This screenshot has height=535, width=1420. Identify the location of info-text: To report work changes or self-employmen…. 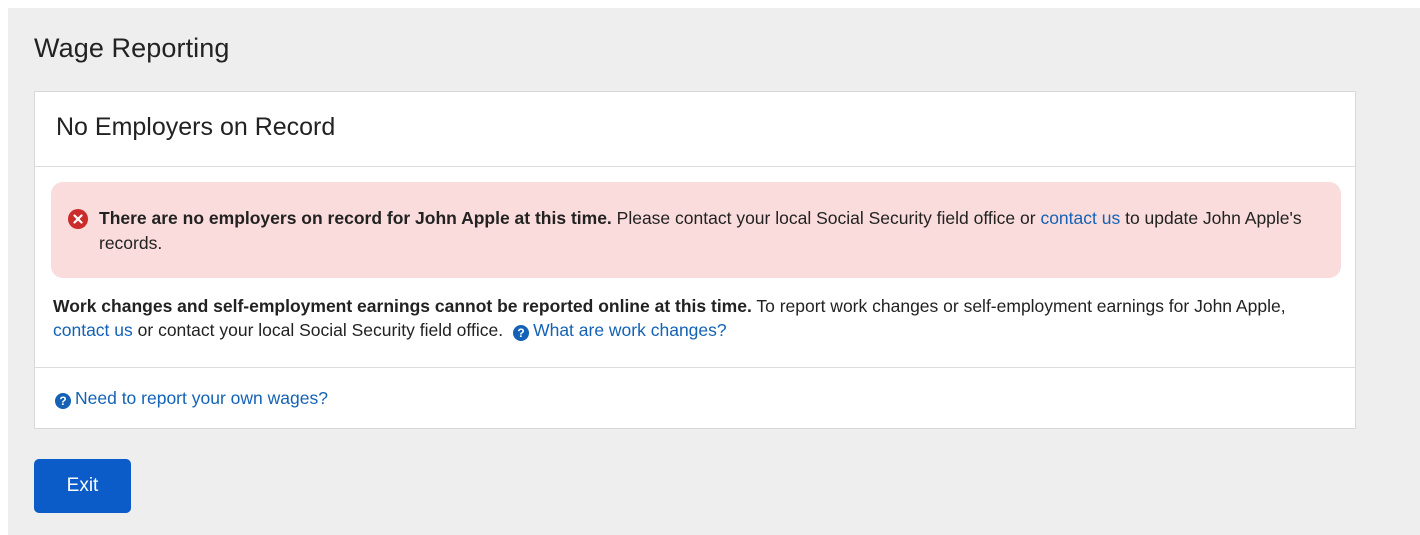
(1018, 306).